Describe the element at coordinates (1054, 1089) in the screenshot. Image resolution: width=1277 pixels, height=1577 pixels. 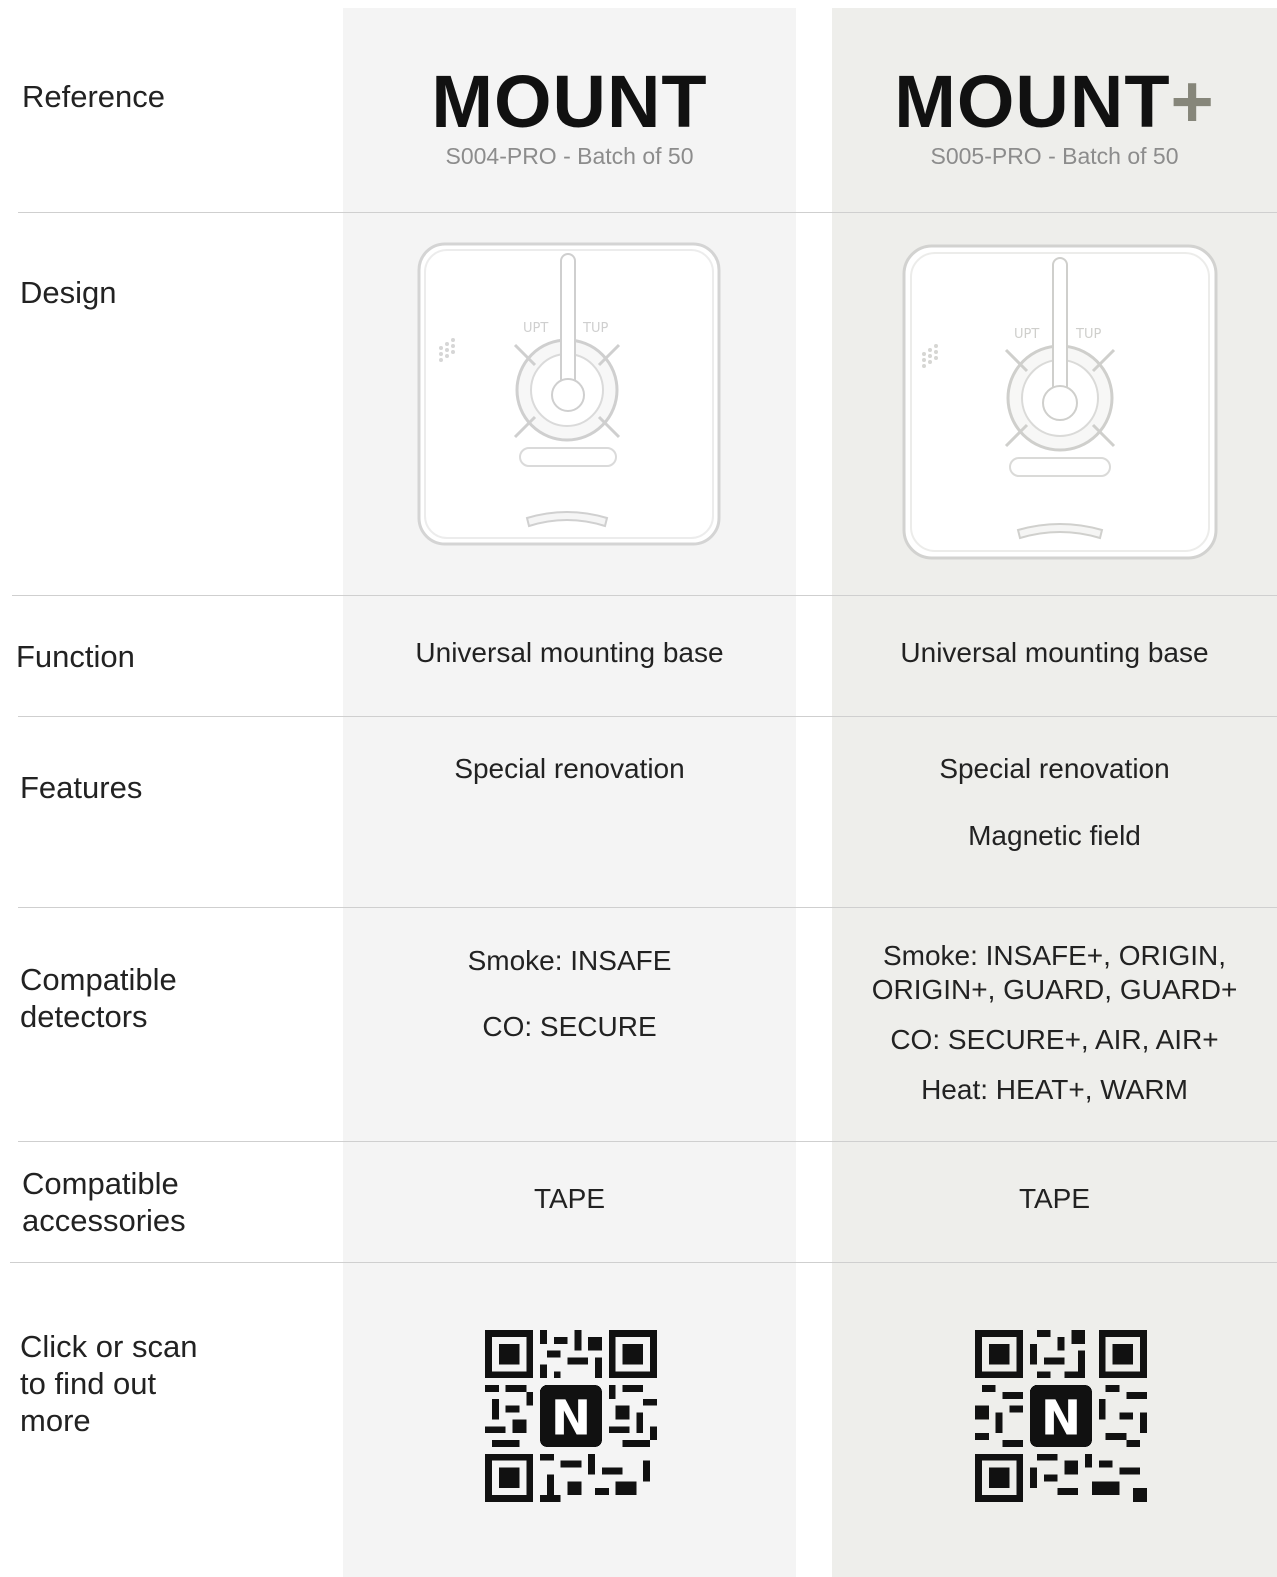
I see `detector-item: Heat: HEAT+, WARM` at that location.